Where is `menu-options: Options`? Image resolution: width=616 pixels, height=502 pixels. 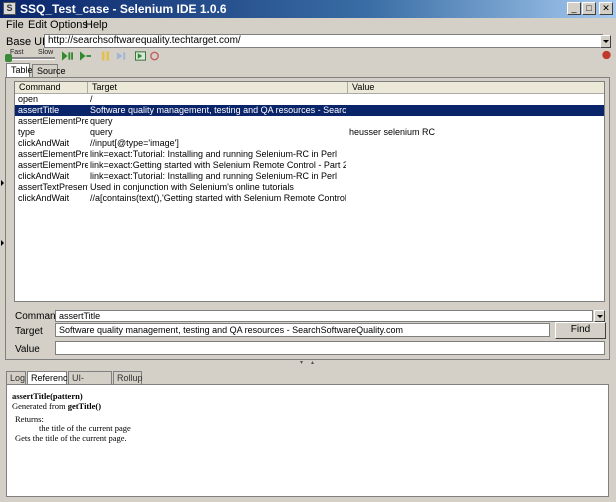 menu-options: Options is located at coordinates (69, 25).